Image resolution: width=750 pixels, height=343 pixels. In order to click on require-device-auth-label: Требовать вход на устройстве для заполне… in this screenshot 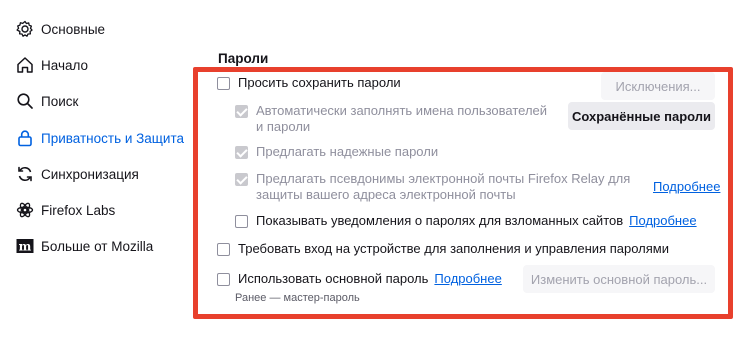, I will do `click(453, 248)`.